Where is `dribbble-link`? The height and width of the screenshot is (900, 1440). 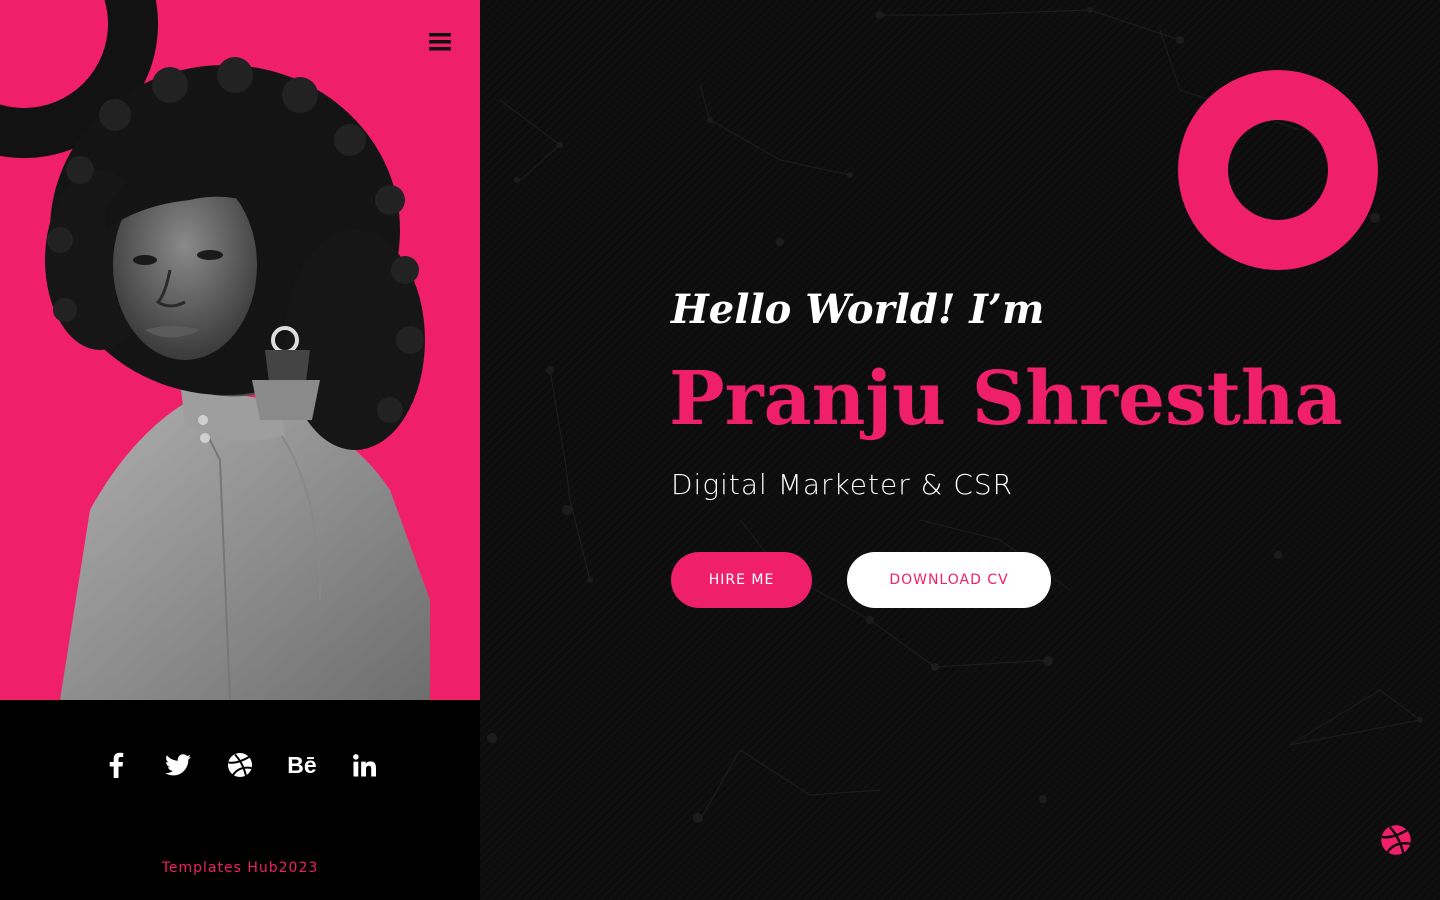 dribbble-link is located at coordinates (240, 765).